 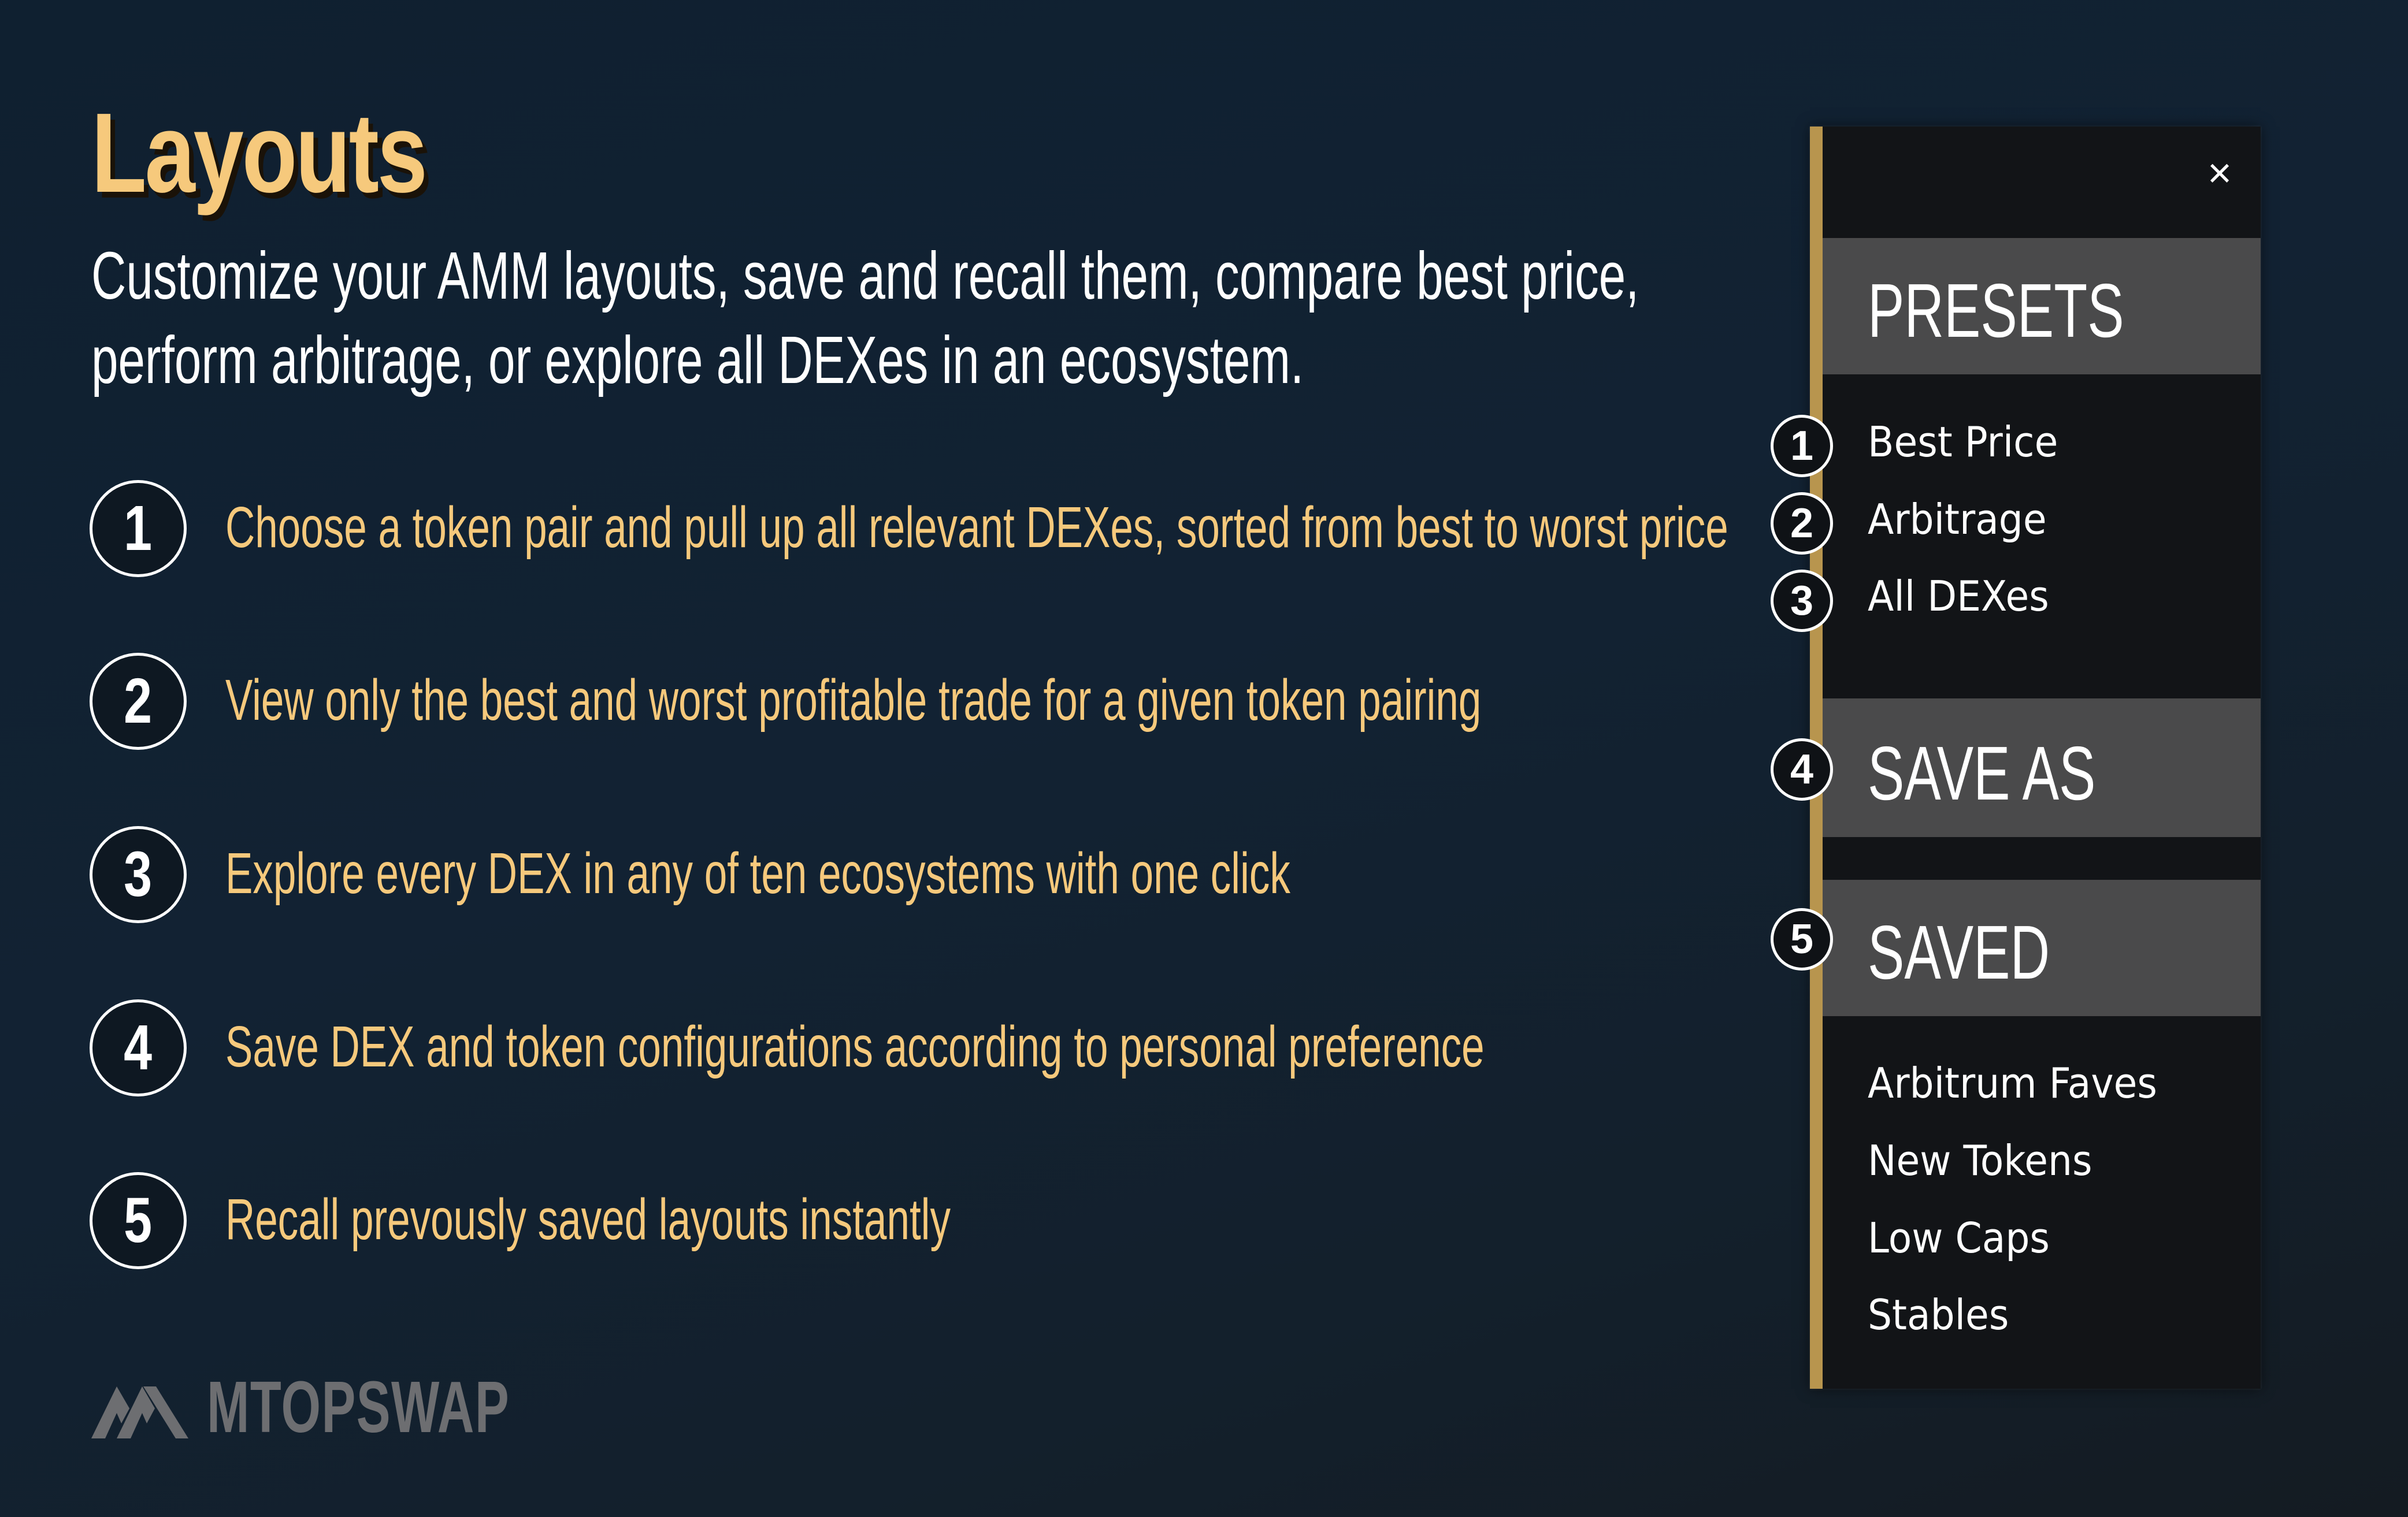 I want to click on menu-item-best-price: Best Price, so click(x=1963, y=442).